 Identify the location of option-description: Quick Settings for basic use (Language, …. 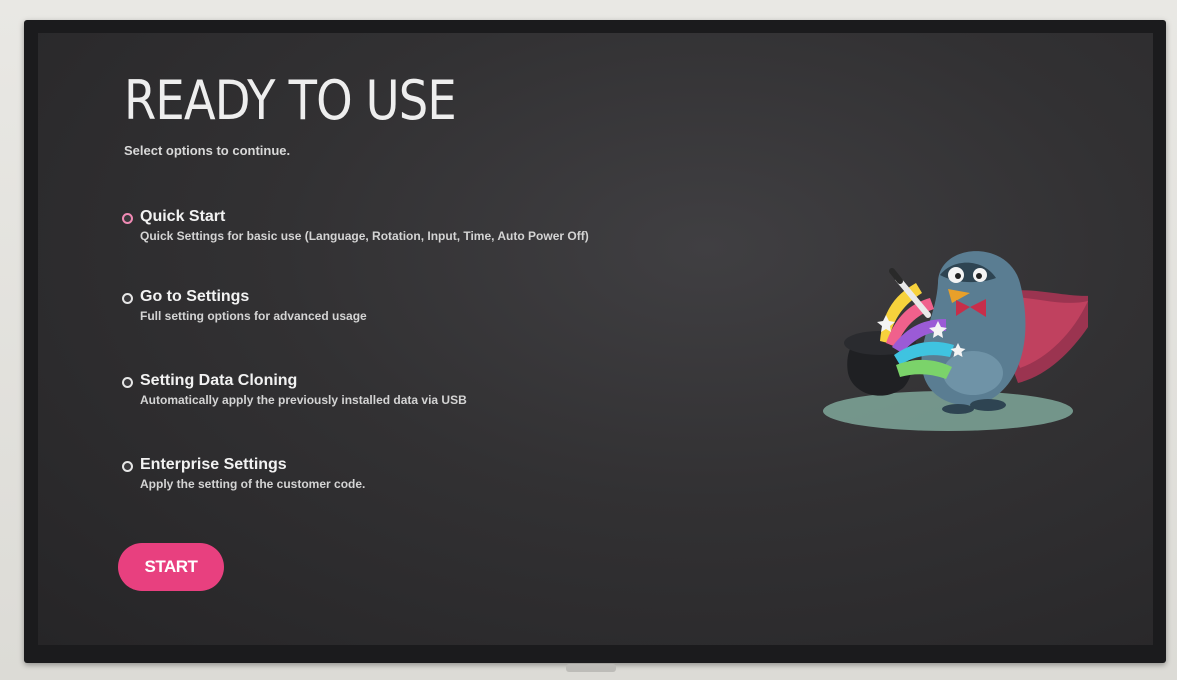
(364, 236).